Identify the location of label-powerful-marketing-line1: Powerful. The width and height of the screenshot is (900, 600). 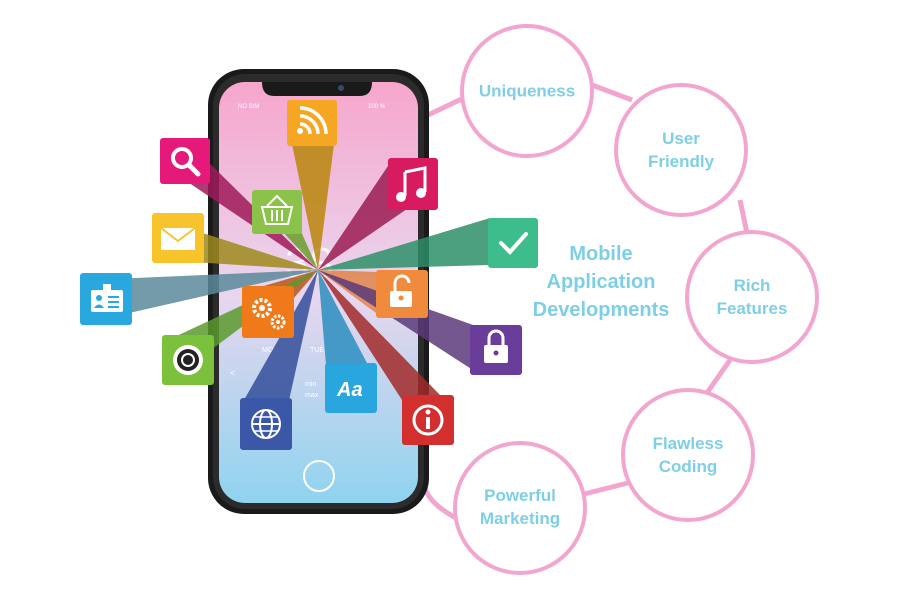
(520, 495).